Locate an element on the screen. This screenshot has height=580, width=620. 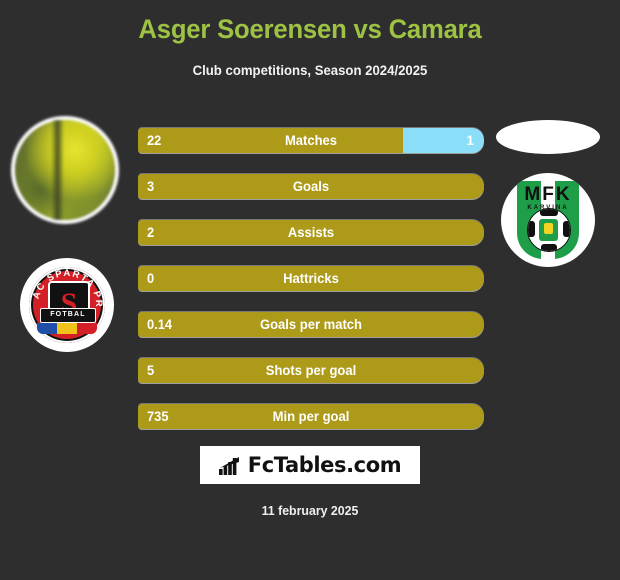
sparta-banner-text: FOTBAL is located at coordinates (68, 315).